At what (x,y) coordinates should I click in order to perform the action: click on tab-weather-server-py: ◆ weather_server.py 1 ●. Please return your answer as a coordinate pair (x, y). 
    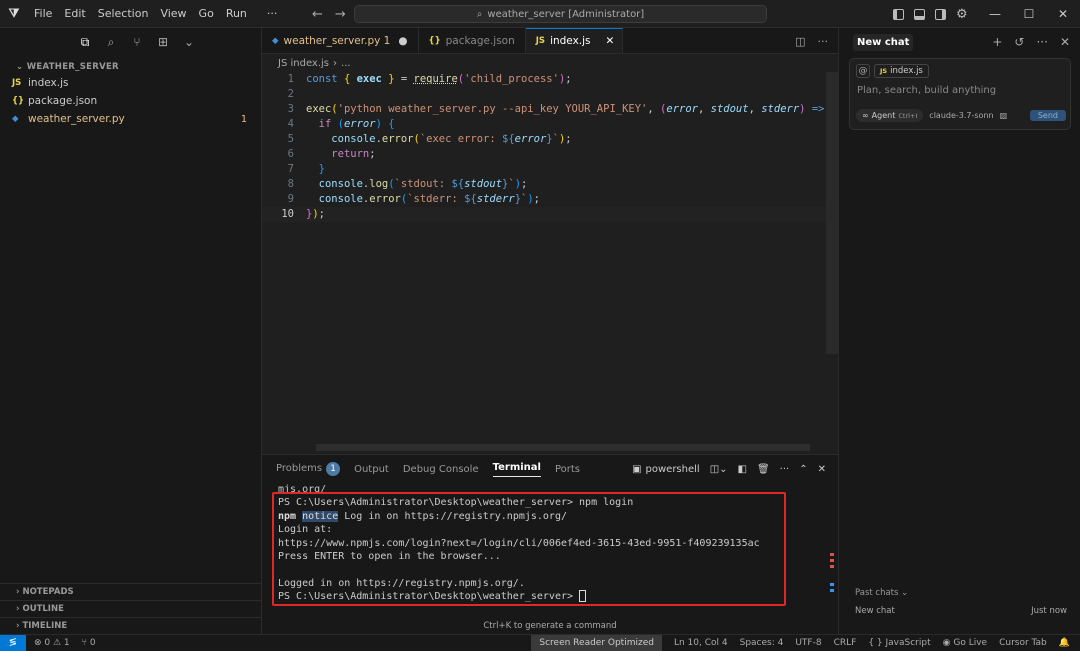
    Looking at the image, I should click on (340, 40).